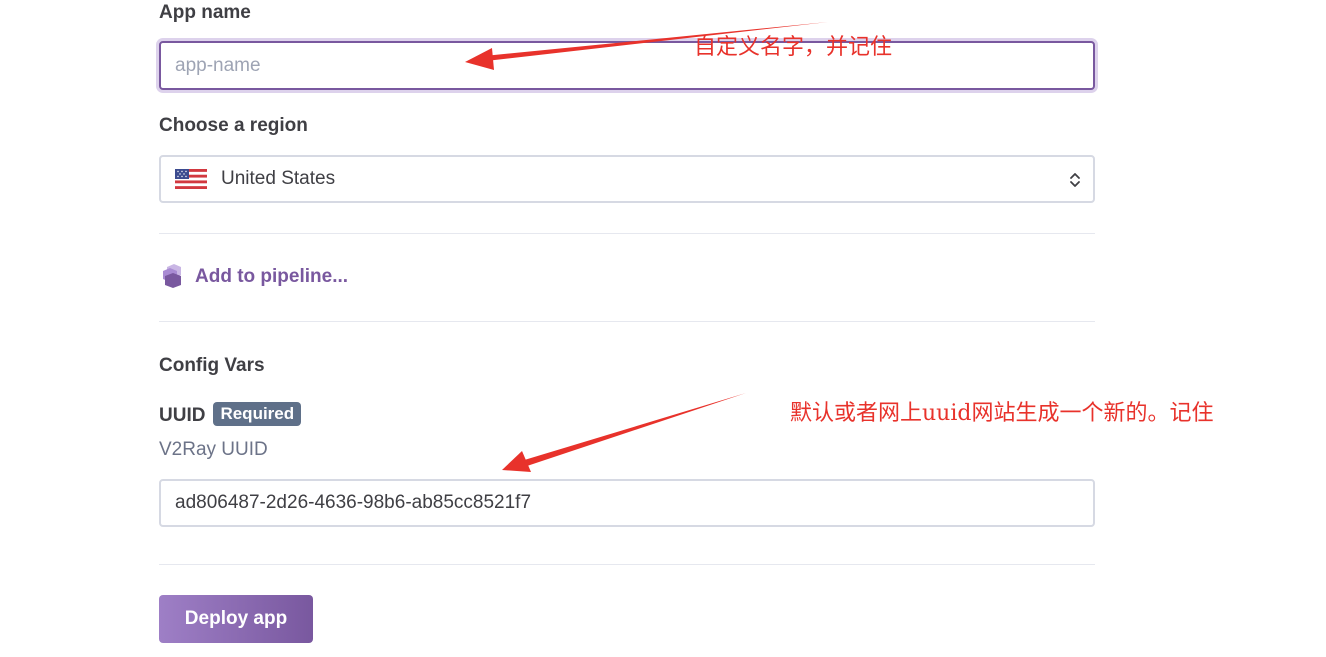  What do you see at coordinates (172, 276) in the screenshot?
I see `pipeline-icon` at bounding box center [172, 276].